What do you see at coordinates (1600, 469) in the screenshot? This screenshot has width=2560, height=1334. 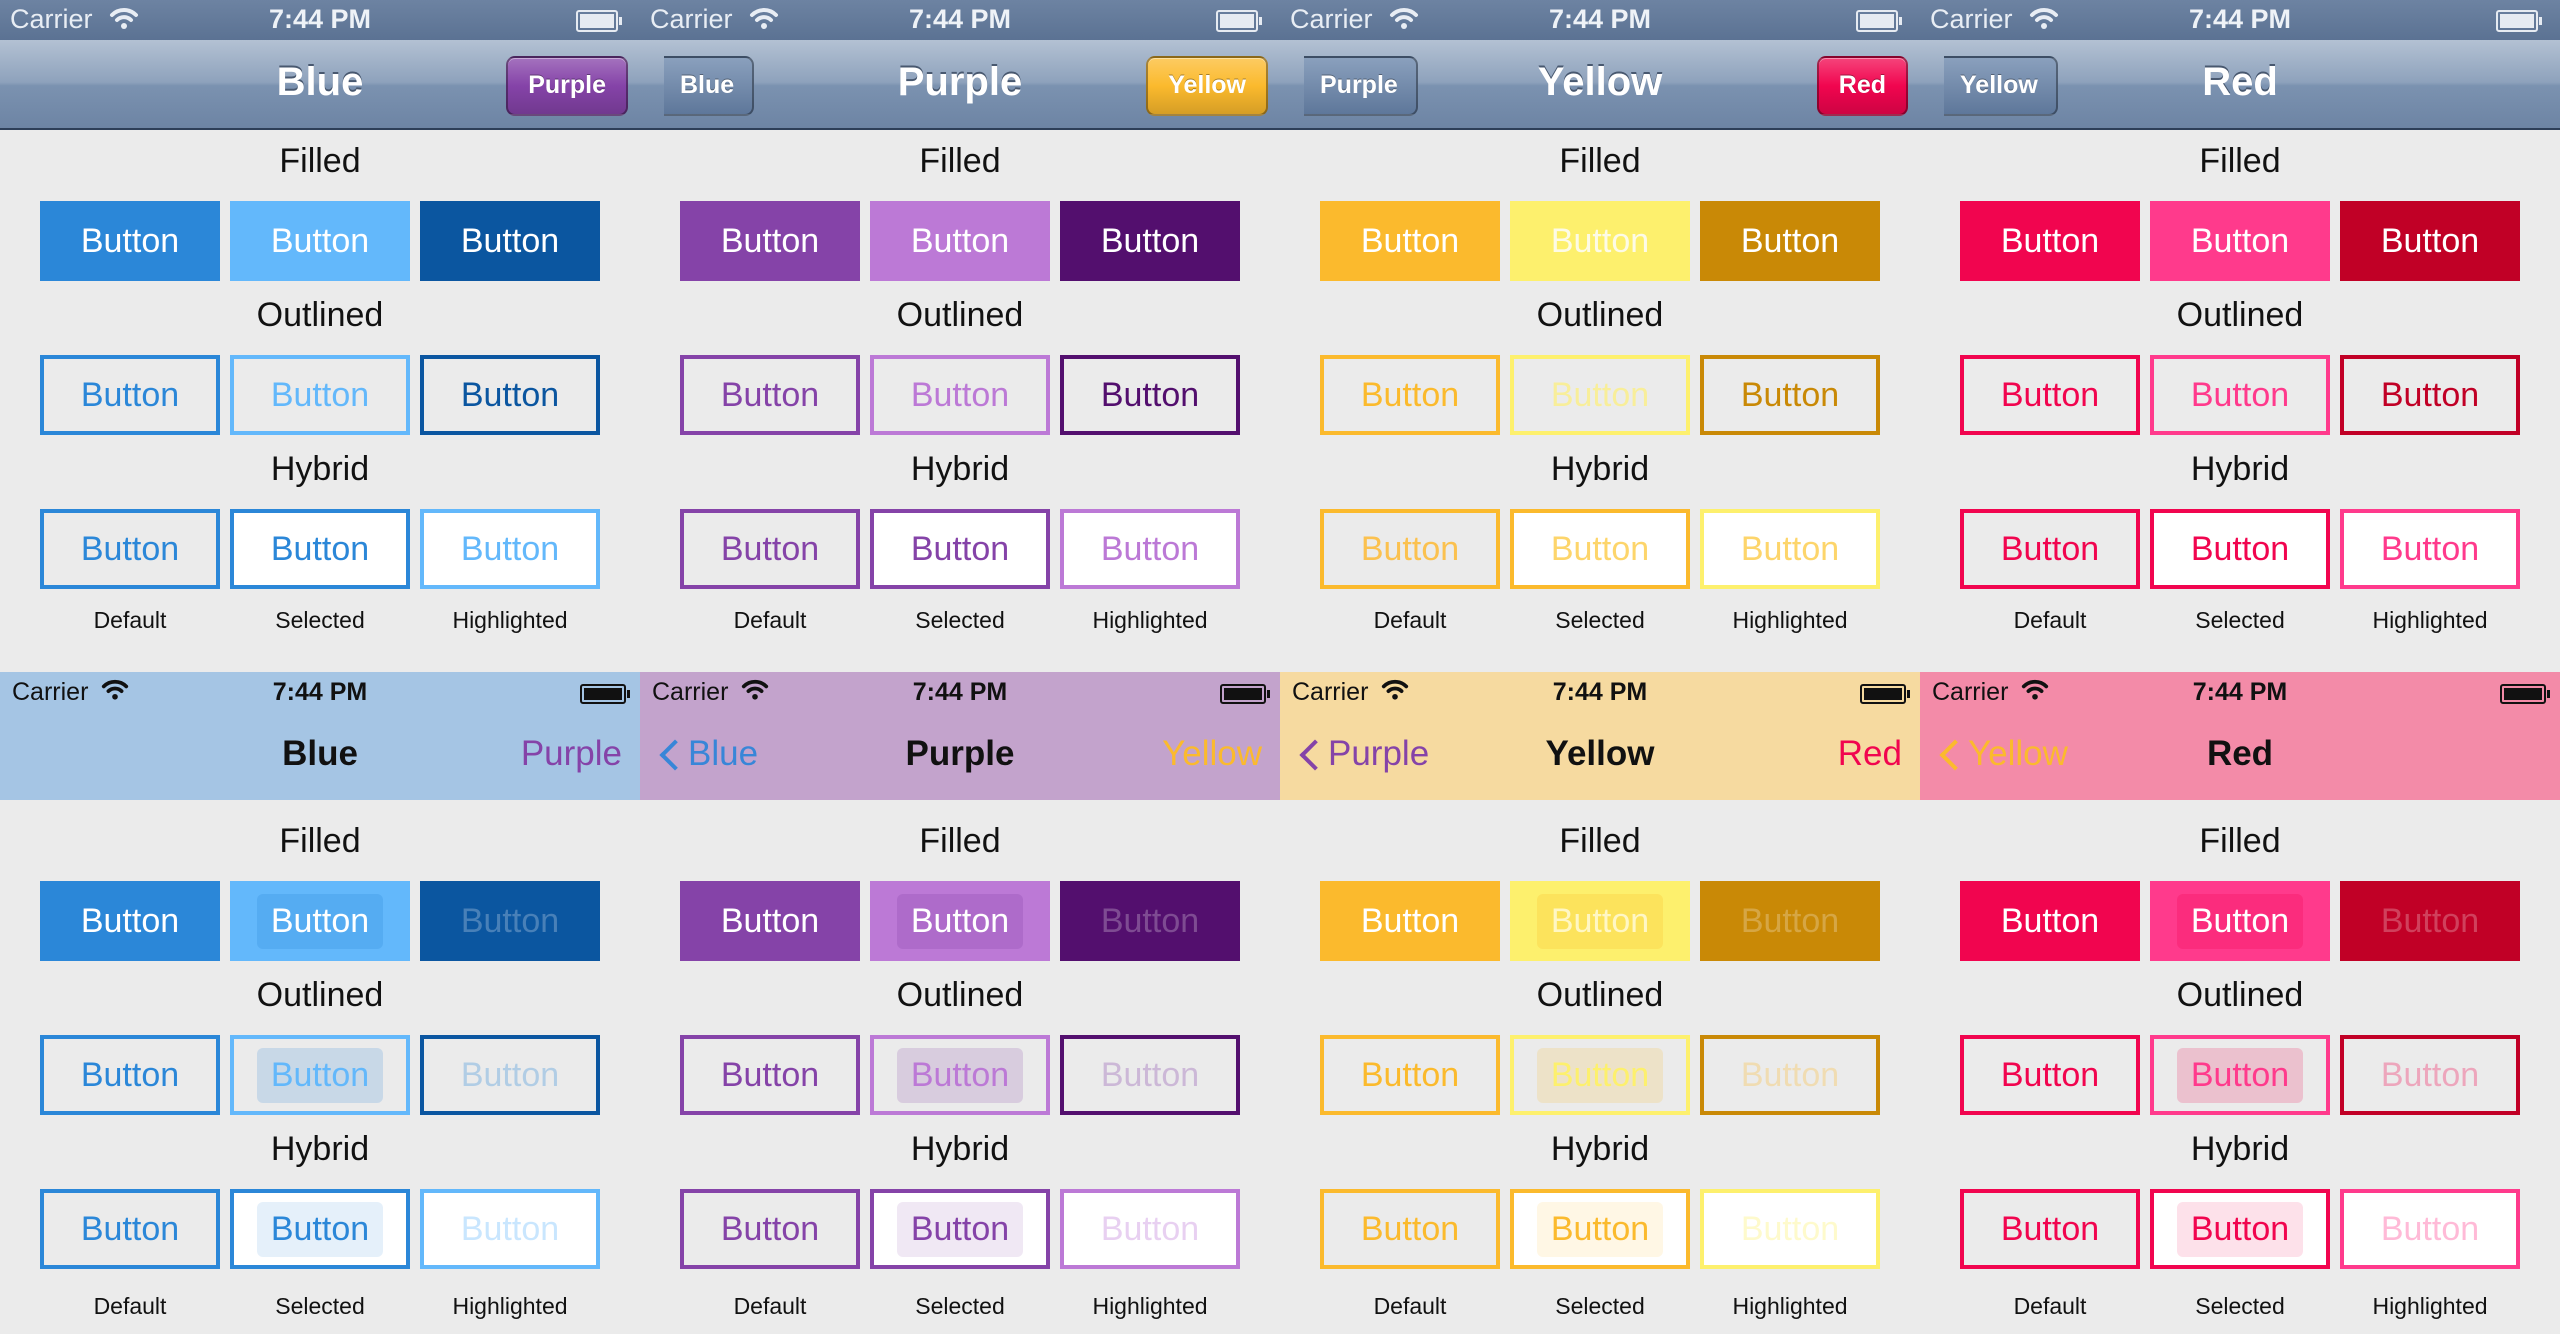 I see `section-title-hybrid: Hybrid` at bounding box center [1600, 469].